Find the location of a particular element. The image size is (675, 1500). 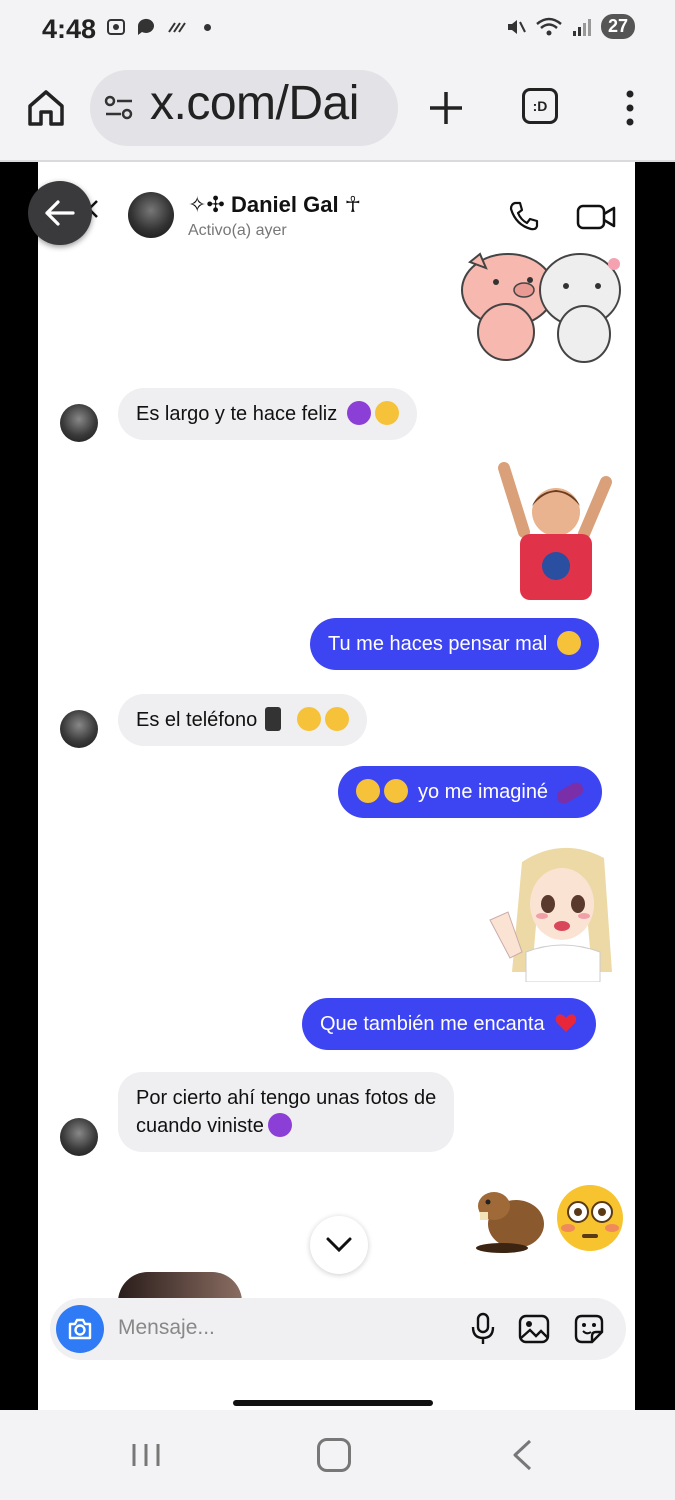

message-outgoing: Que también me encanta is located at coordinates (449, 1024).